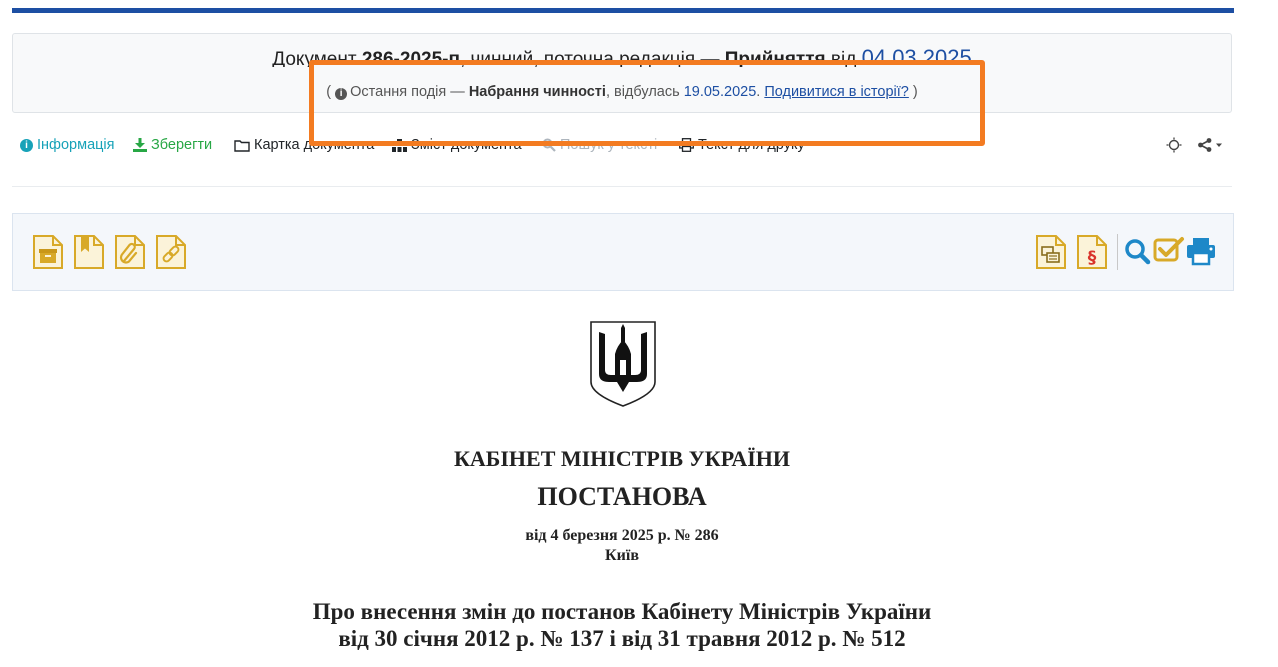  Describe the element at coordinates (622, 496) in the screenshot. I see `document-type: ПОСТАНОВА` at that location.